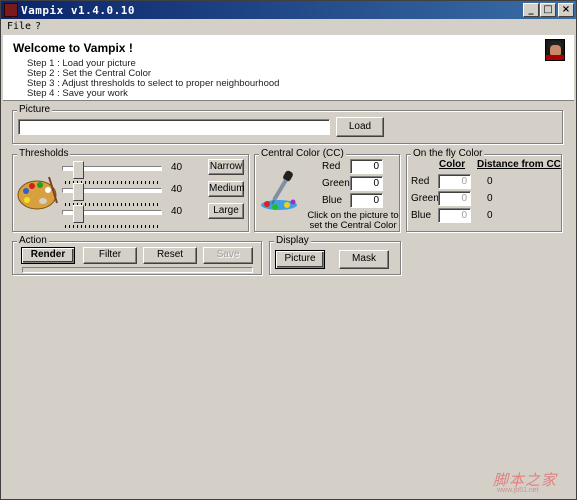 The width and height of the screenshot is (577, 500). I want to click on app-icon, so click(11, 10).